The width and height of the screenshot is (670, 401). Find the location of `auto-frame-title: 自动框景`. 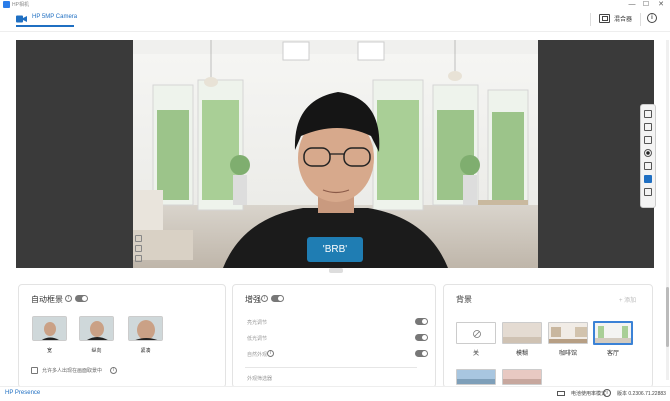

auto-frame-title: 自动框景 is located at coordinates (47, 299).